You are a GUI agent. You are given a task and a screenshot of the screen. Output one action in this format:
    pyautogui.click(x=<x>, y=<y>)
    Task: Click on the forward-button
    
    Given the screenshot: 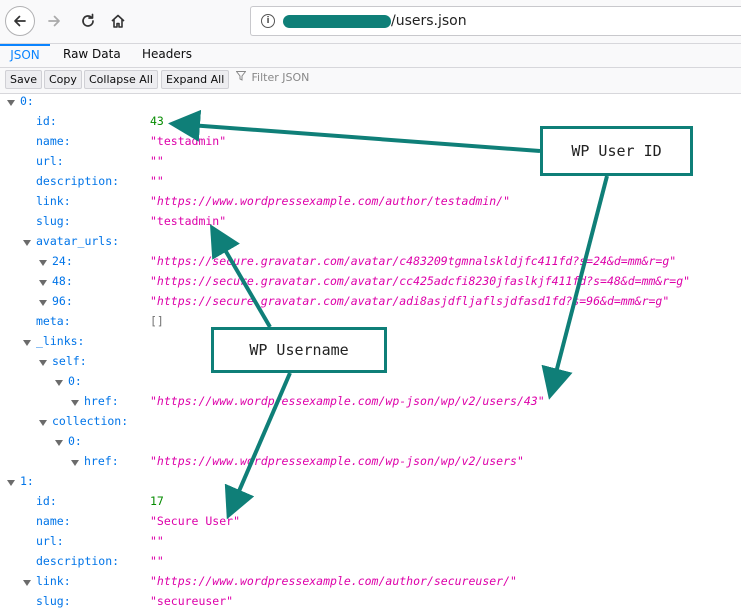 What is the action you would take?
    pyautogui.click(x=54, y=21)
    